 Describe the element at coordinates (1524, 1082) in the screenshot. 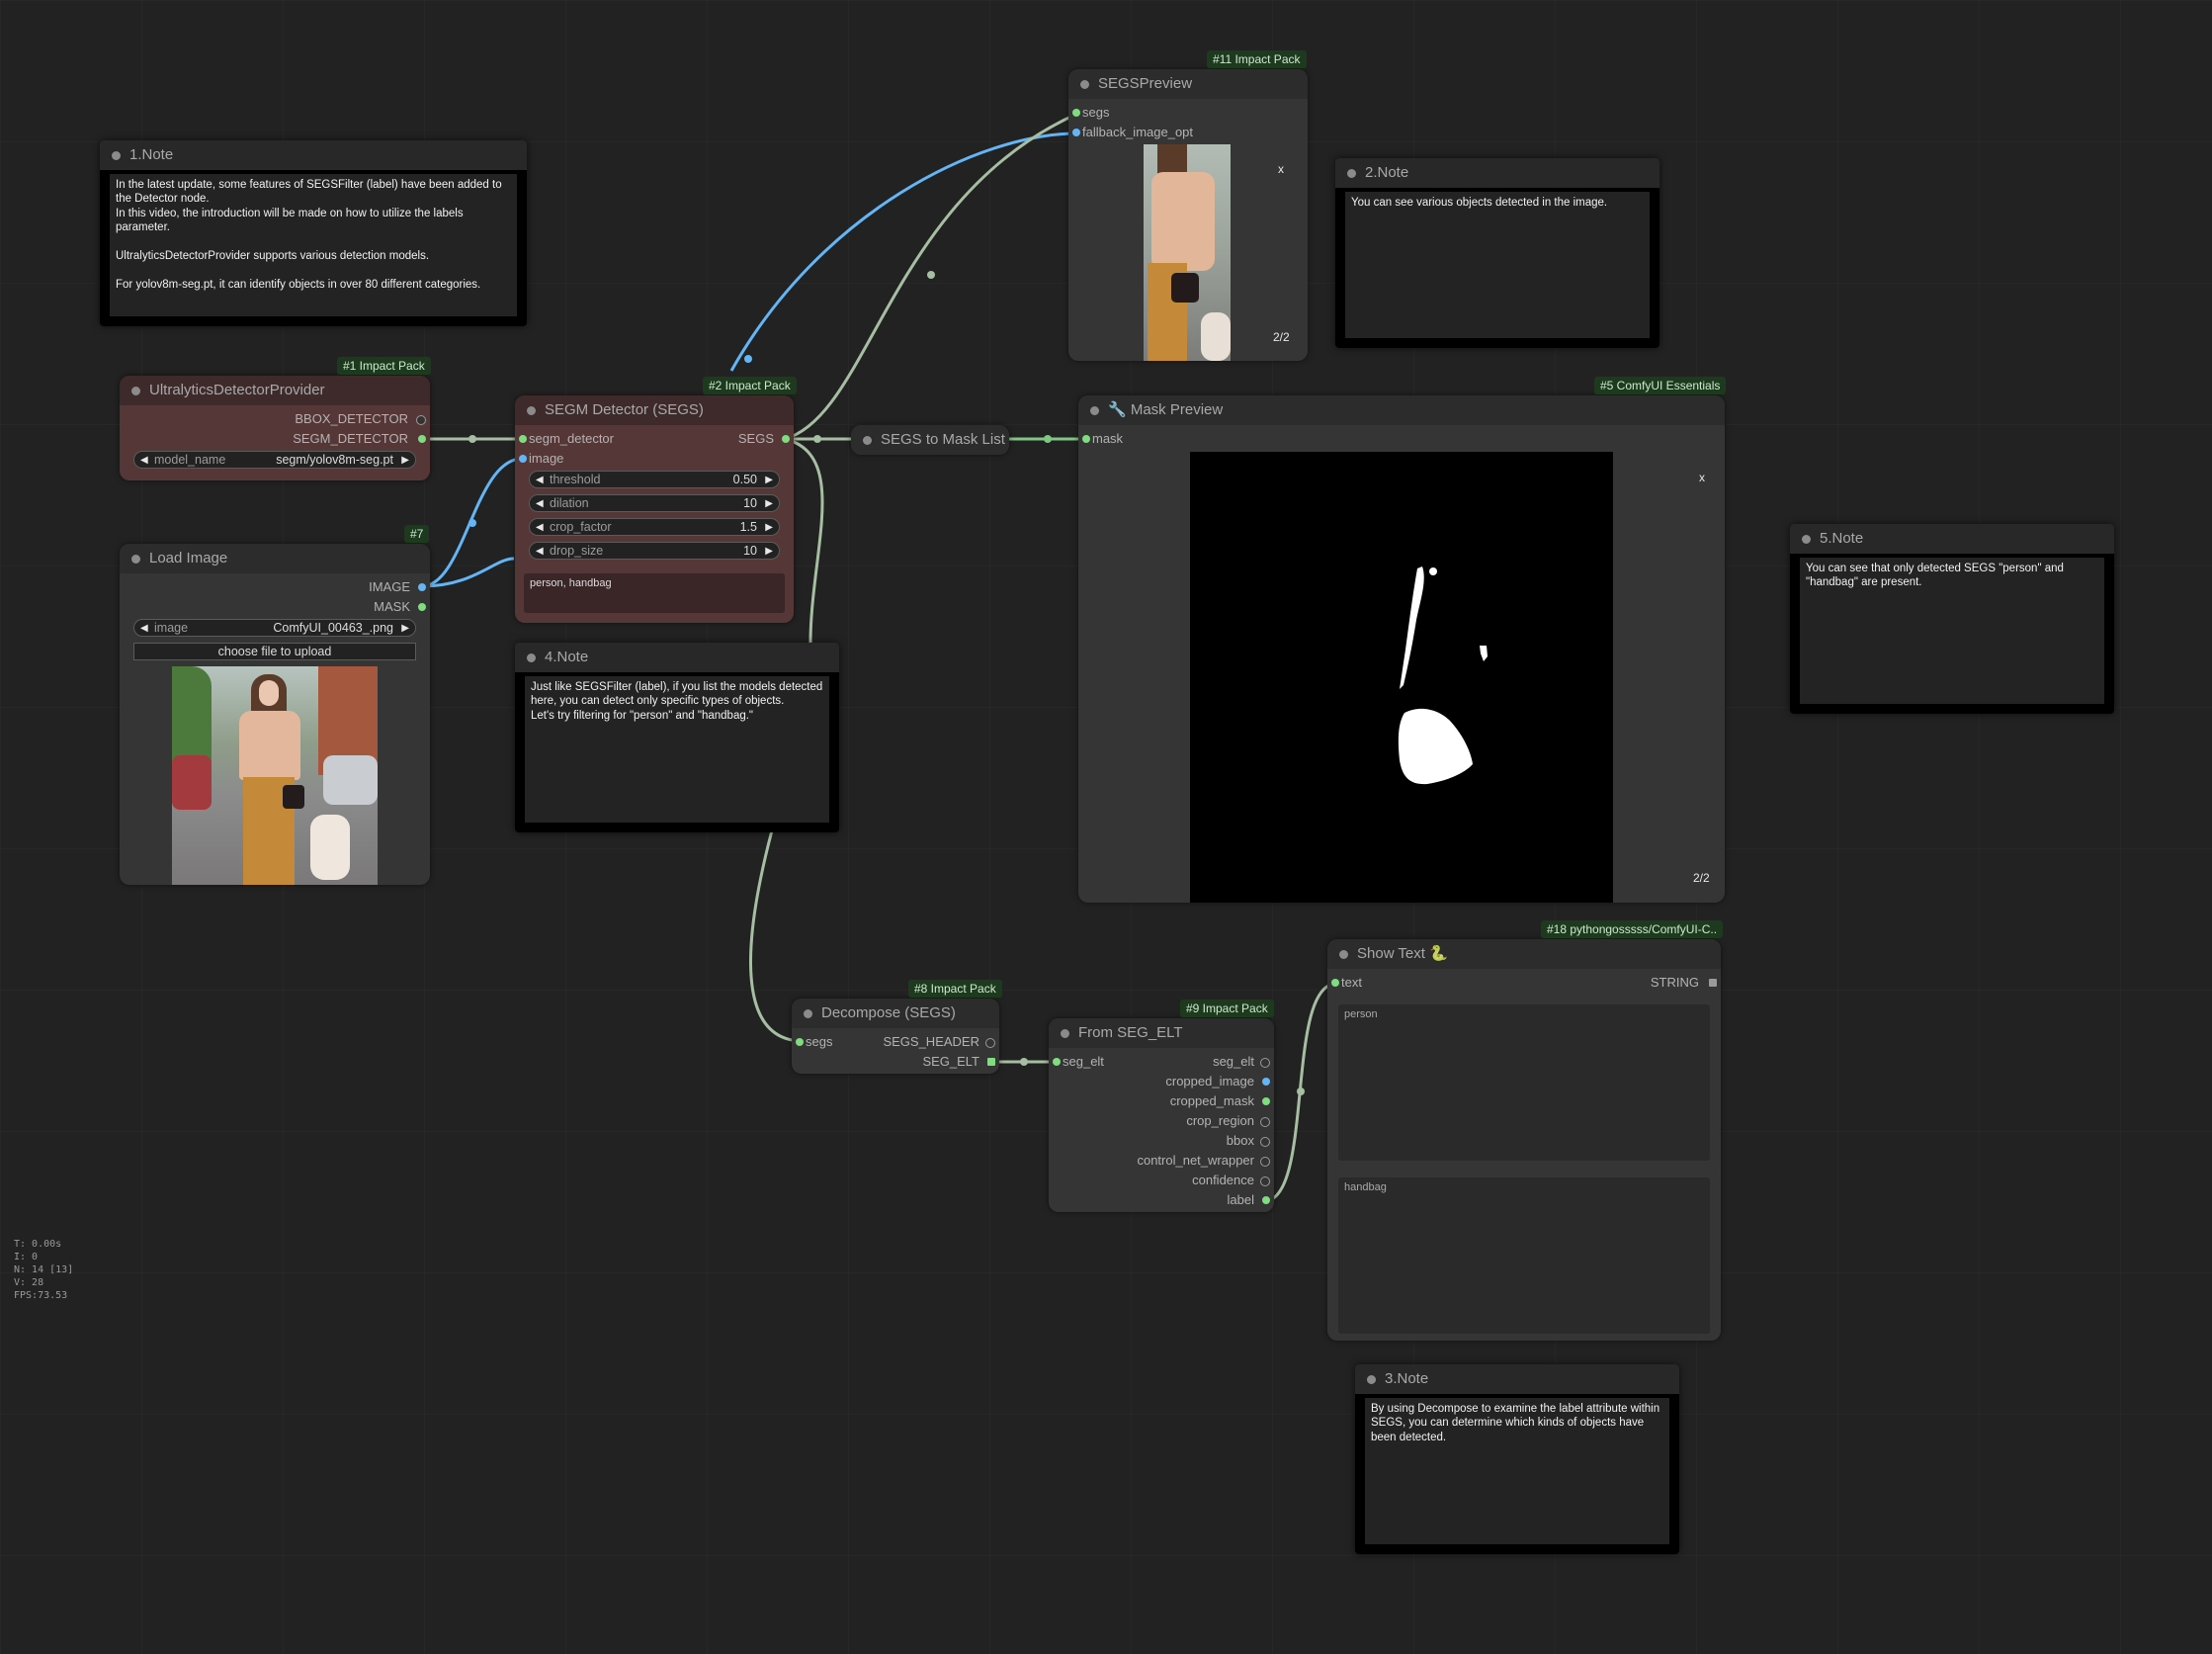

I see `show-text-output-1: person` at that location.